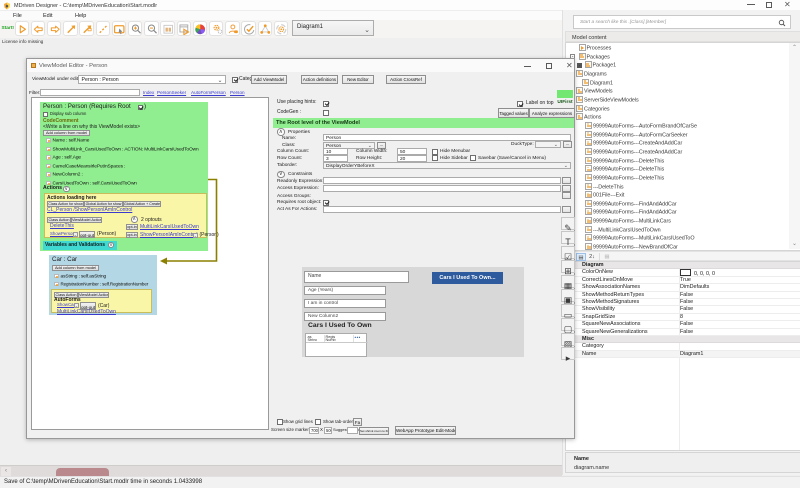  I want to click on tree-item: 99999AutoForms---AutoFormBrandOfCarSe, so click(683, 126).